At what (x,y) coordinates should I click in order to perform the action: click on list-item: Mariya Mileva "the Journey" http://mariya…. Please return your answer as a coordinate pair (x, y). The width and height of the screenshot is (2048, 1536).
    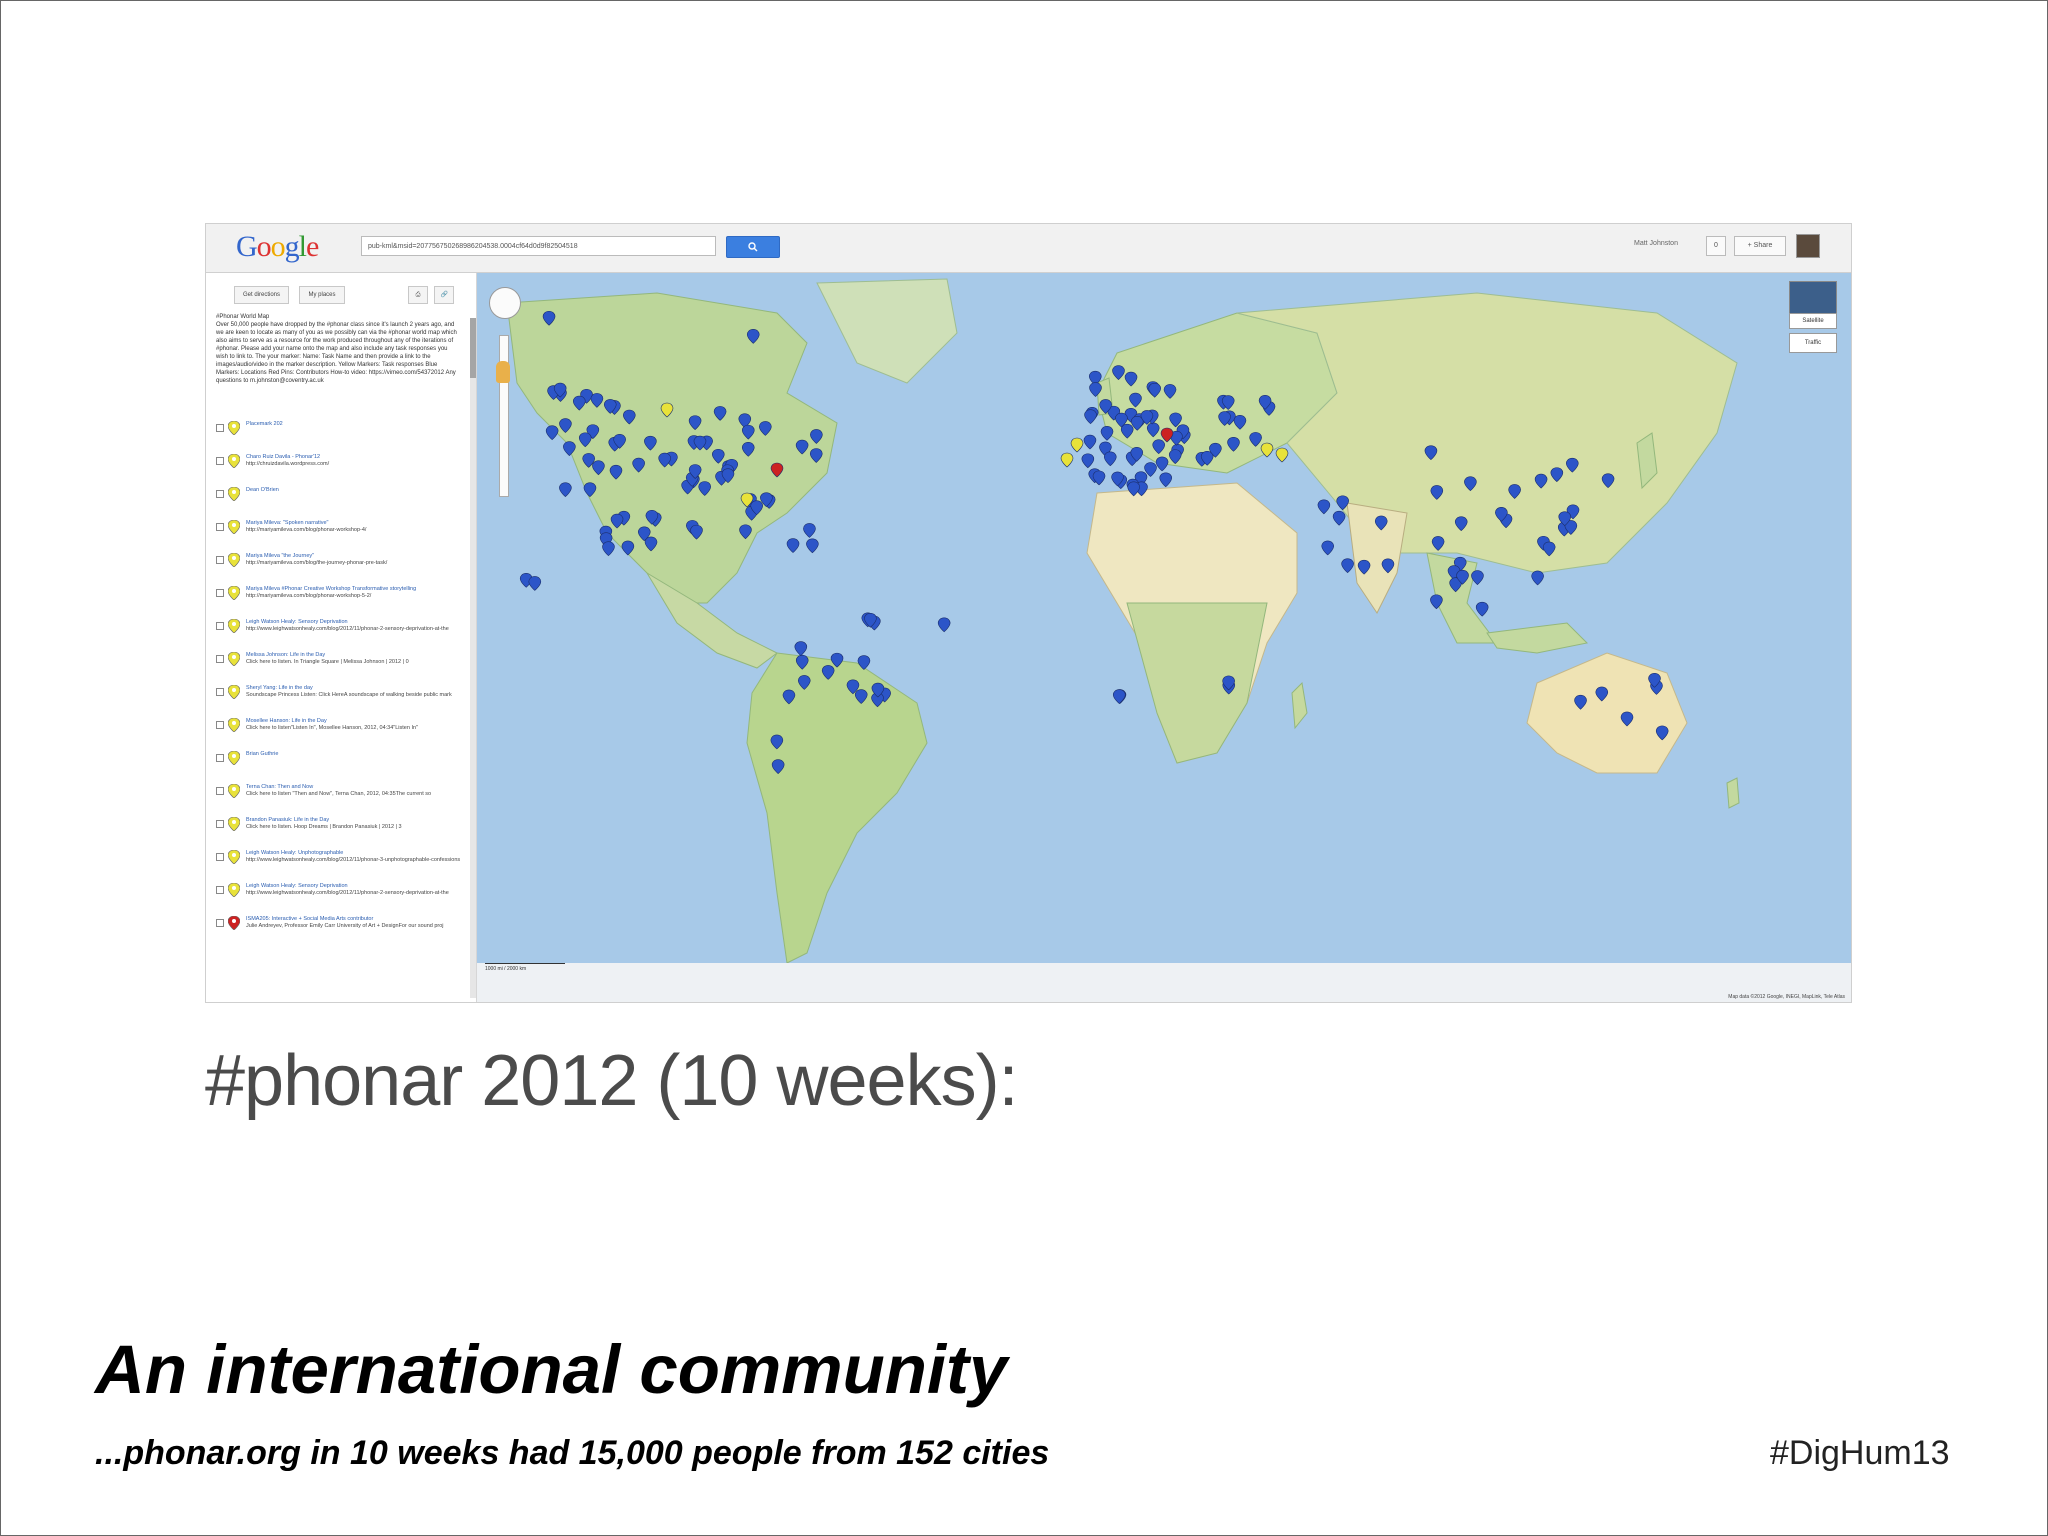
    Looking at the image, I should click on (338, 569).